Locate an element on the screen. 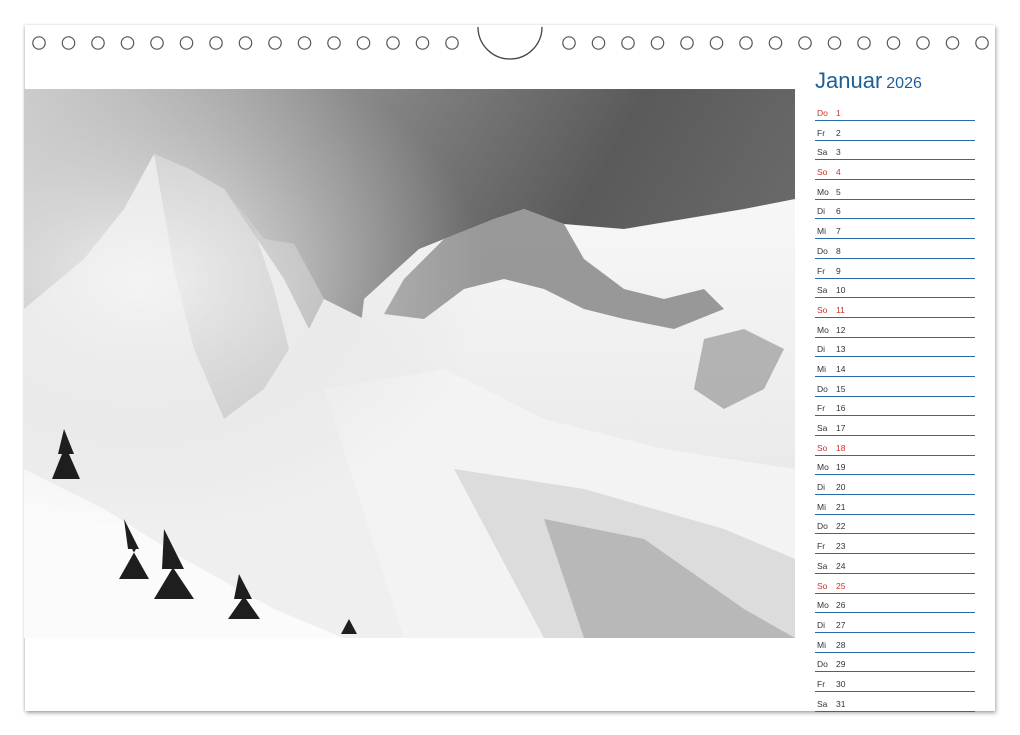  day-number: 16 is located at coordinates (840, 408).